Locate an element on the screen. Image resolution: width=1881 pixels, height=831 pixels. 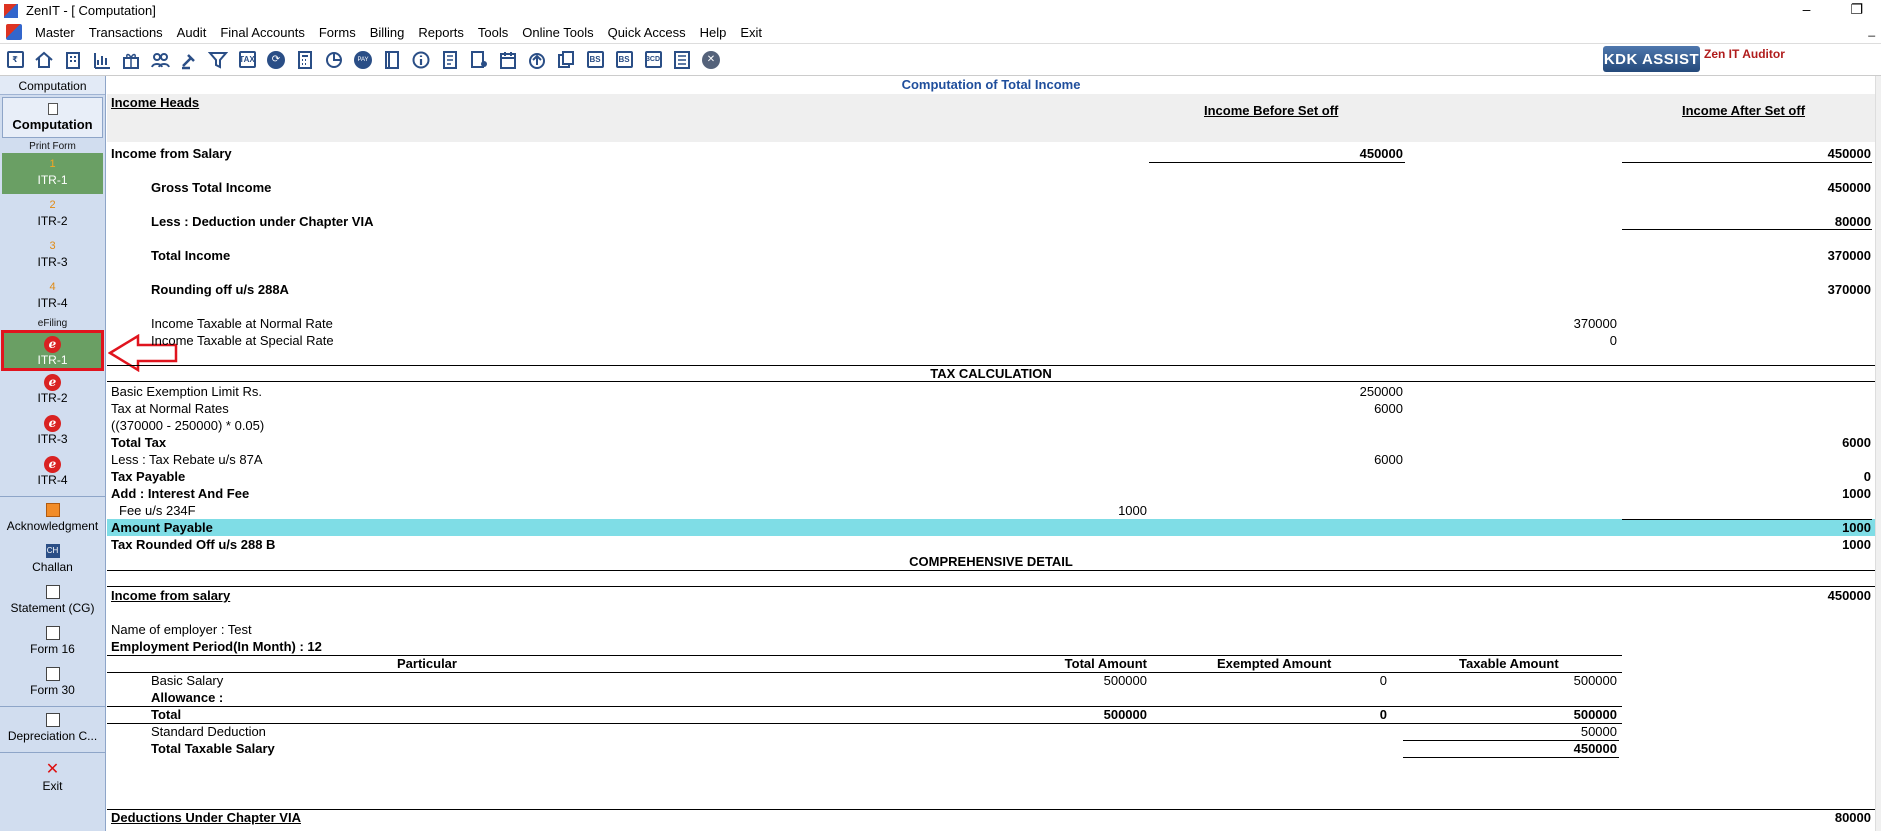
exemption-label: Basic Exemption Limit Rs. is located at coordinates (186, 391).